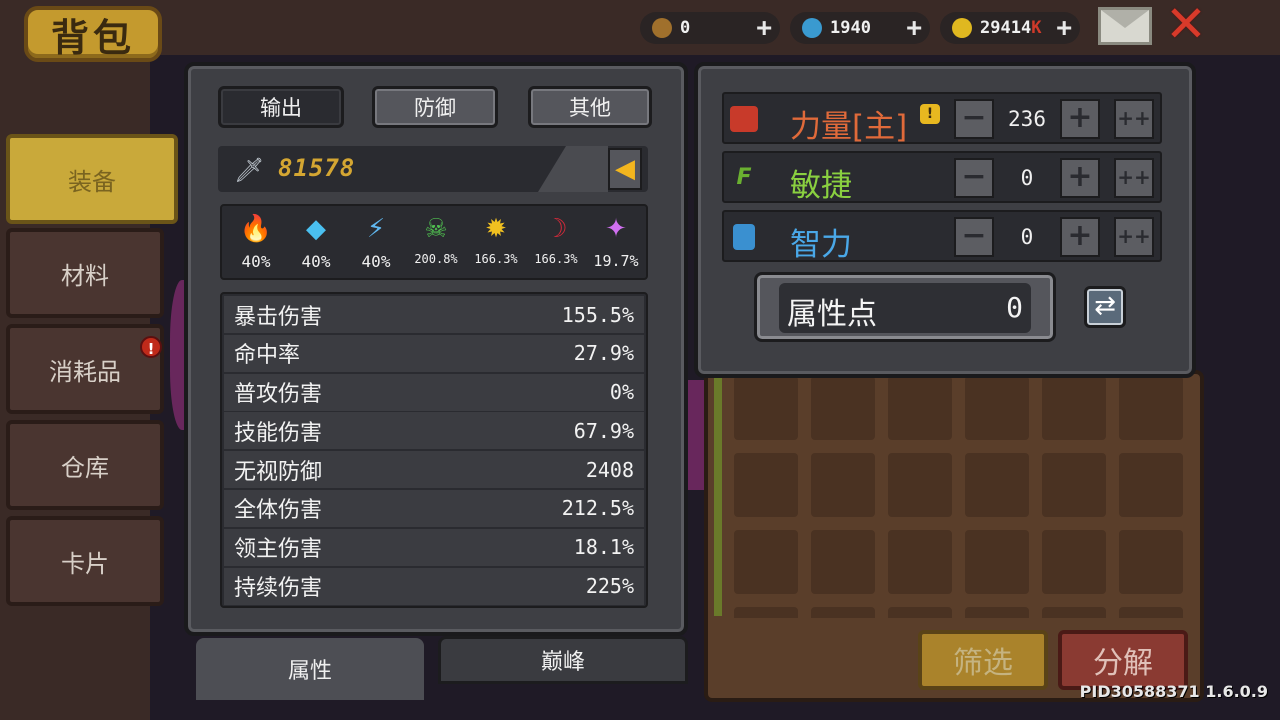 The height and width of the screenshot is (720, 1280). I want to click on decrease-strength-button: −, so click(974, 119).